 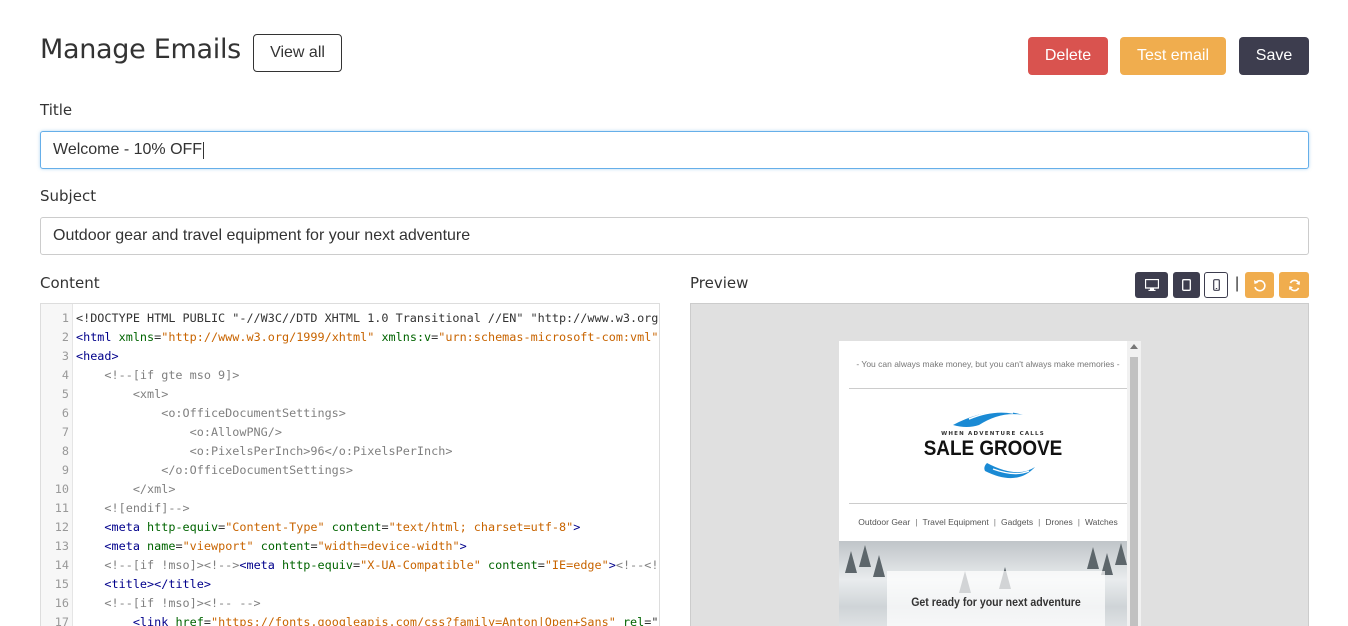 What do you see at coordinates (993, 448) in the screenshot?
I see `logo-text: SALE GROOVE` at bounding box center [993, 448].